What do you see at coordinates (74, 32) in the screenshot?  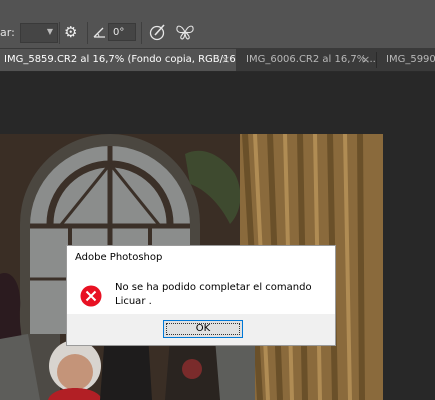 I see `gear-icon: ⚙` at bounding box center [74, 32].